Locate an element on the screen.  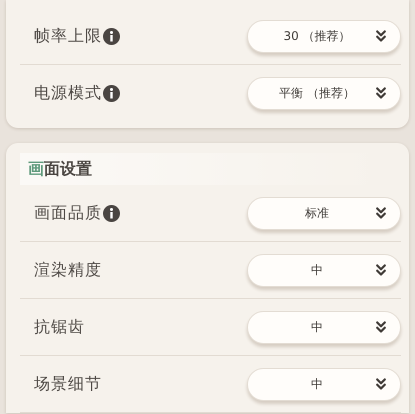
setting-label: 场景细节 is located at coordinates (68, 384).